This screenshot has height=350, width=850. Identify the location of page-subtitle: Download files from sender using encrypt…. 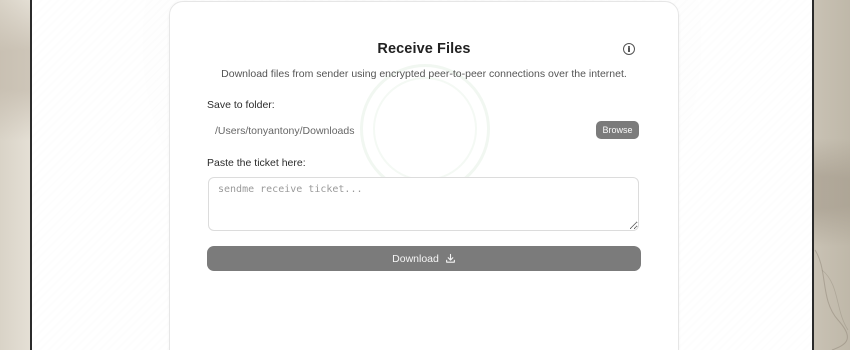
(424, 74).